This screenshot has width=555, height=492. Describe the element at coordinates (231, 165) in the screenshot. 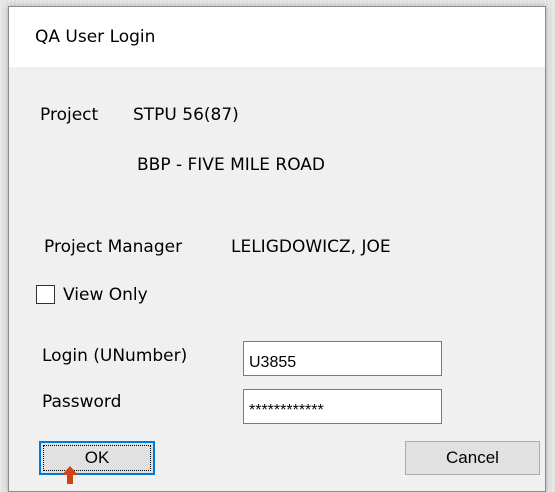

I see `project-name: BBP - FIVE MILE ROAD` at that location.